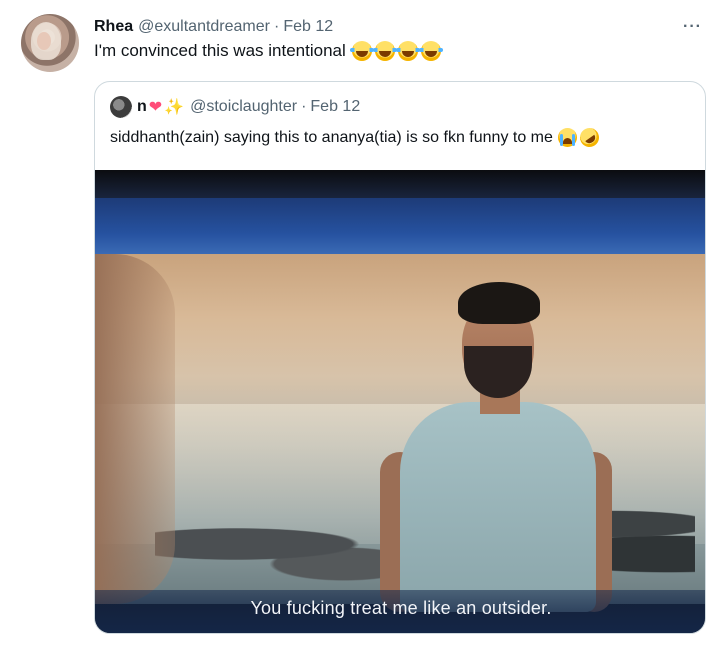 The width and height of the screenshot is (720, 648). What do you see at coordinates (692, 27) in the screenshot?
I see `more-options-icon: ···` at bounding box center [692, 27].